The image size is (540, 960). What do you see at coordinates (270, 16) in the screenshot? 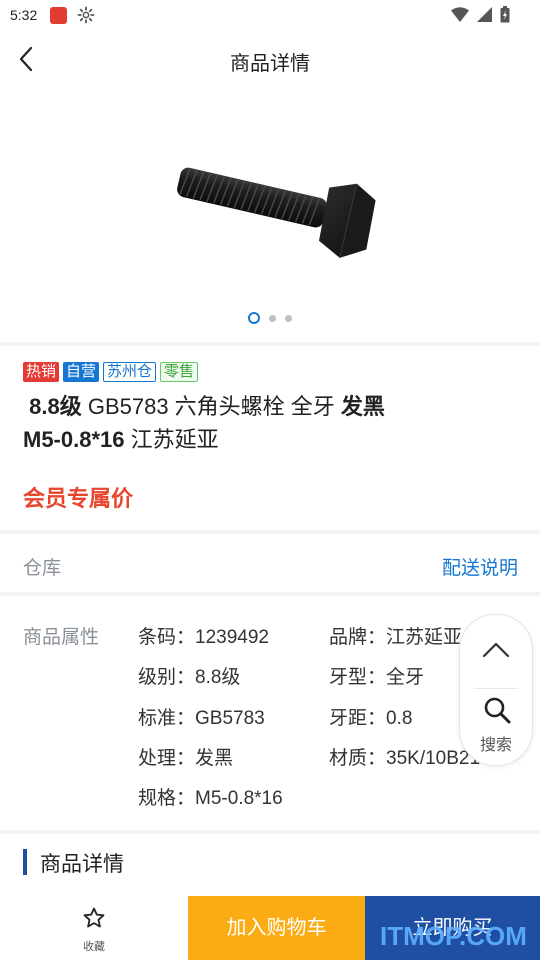
I see `status-bar: 5:32` at bounding box center [270, 16].